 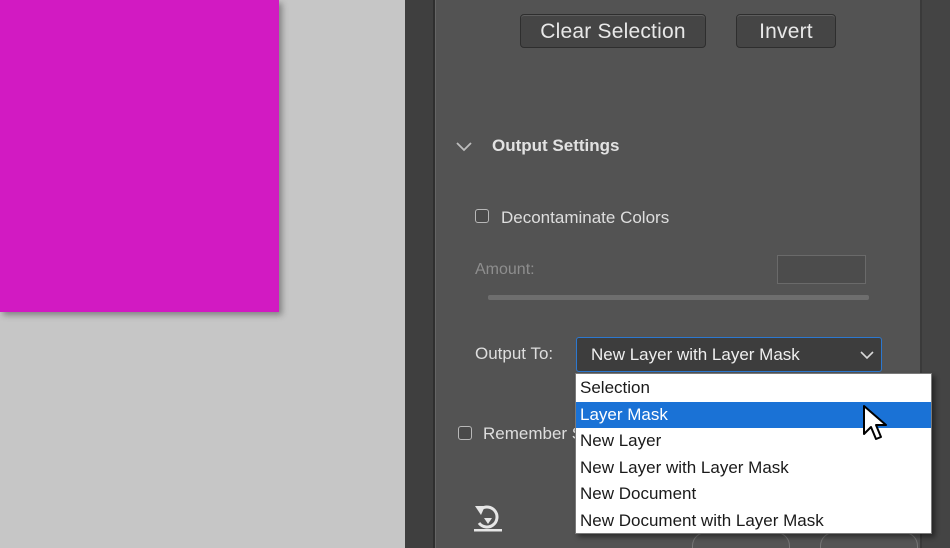 I want to click on cancel-button, so click(x=869, y=540).